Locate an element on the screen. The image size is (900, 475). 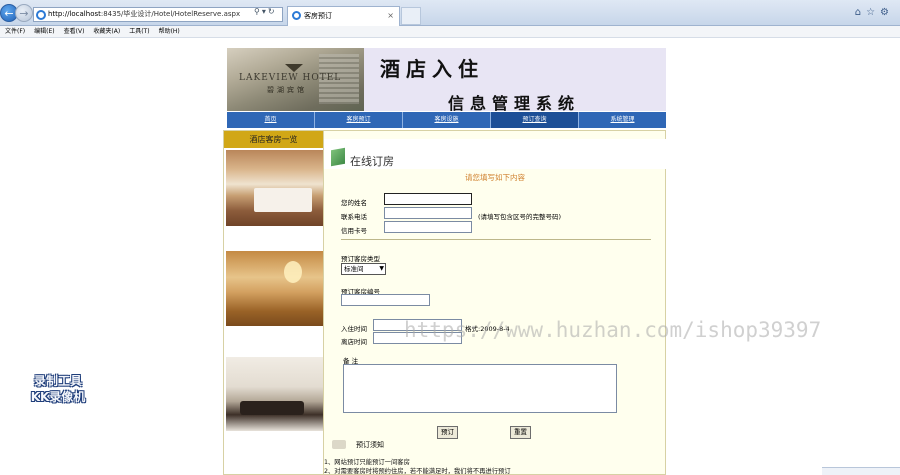
nav-home: 首页 is located at coordinates (271, 120).